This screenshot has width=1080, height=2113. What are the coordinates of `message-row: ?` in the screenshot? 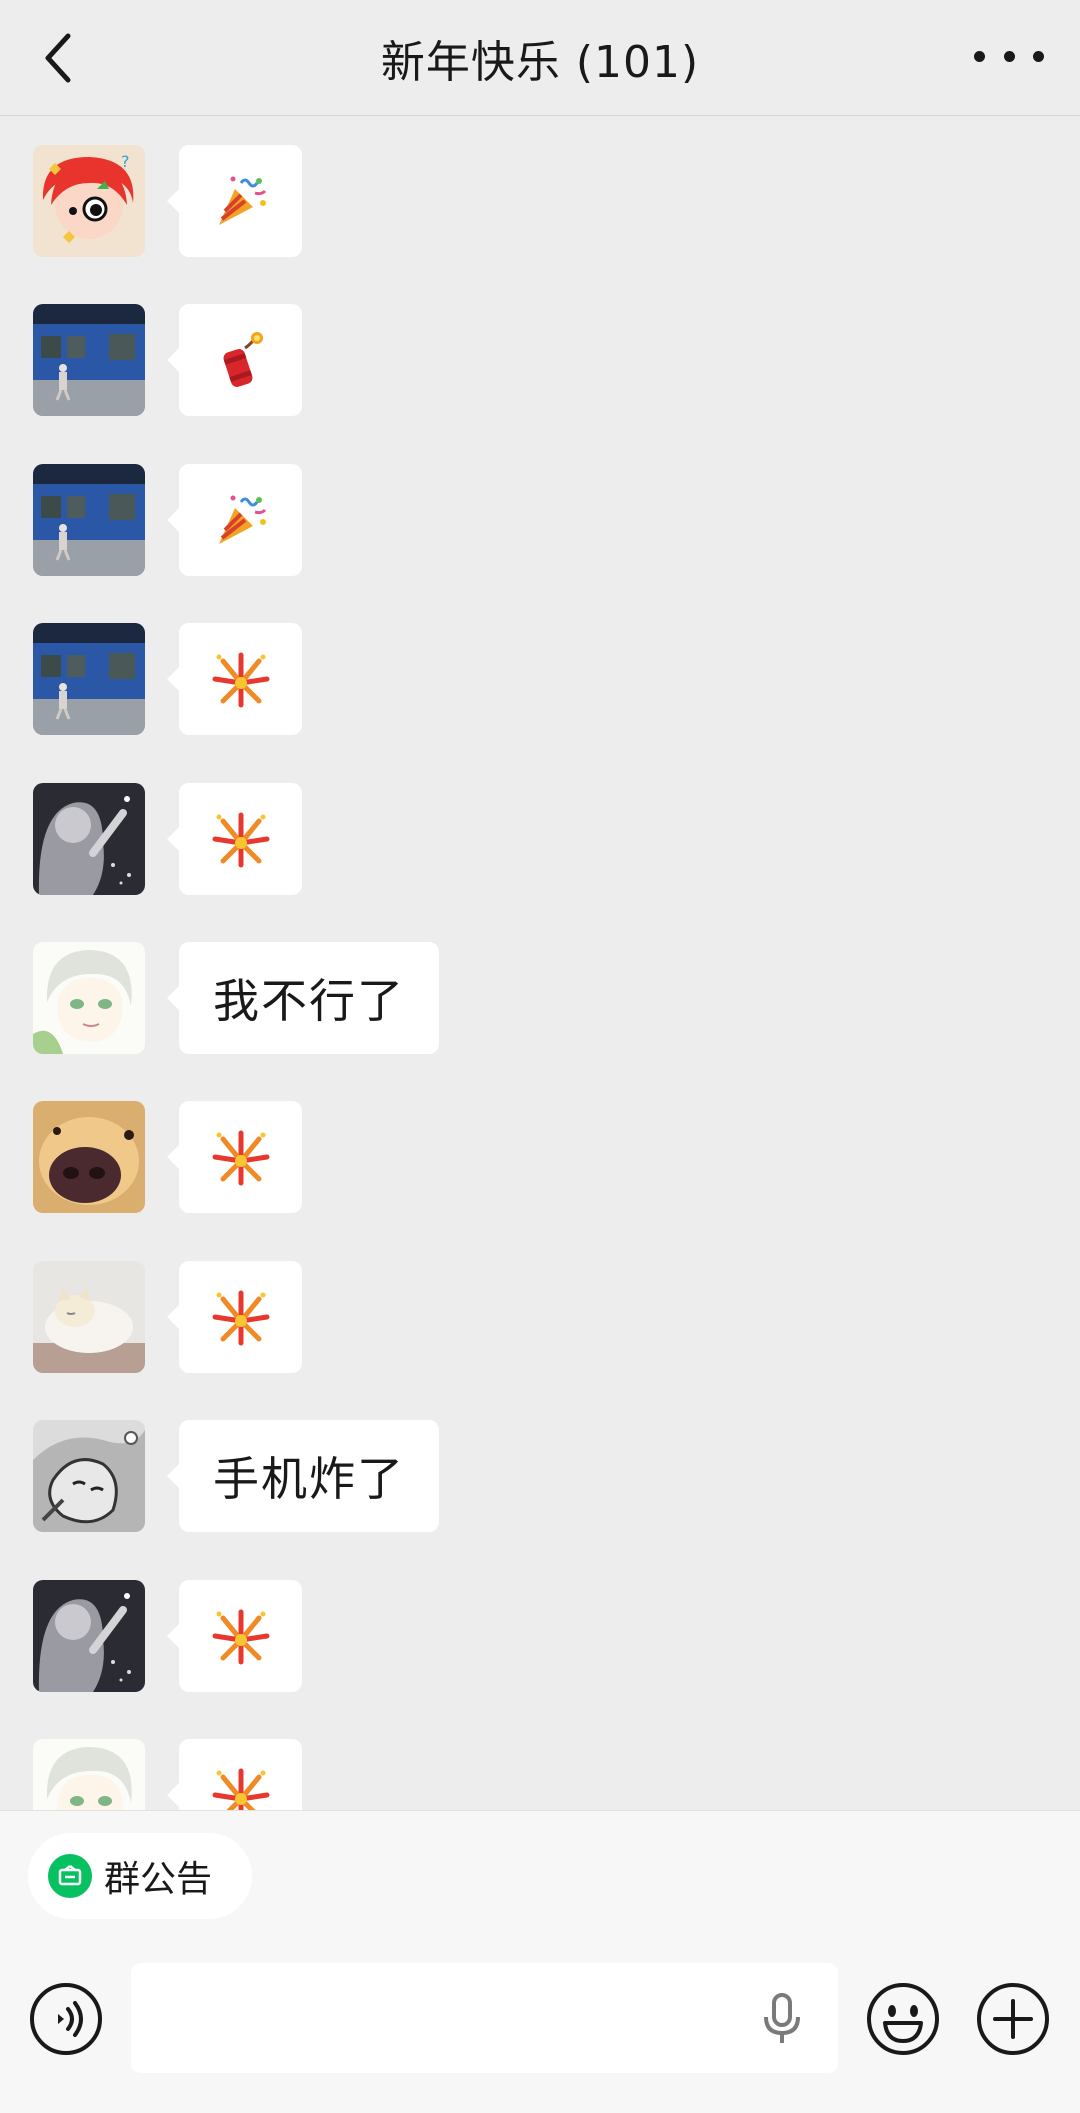 It's located at (167, 201).